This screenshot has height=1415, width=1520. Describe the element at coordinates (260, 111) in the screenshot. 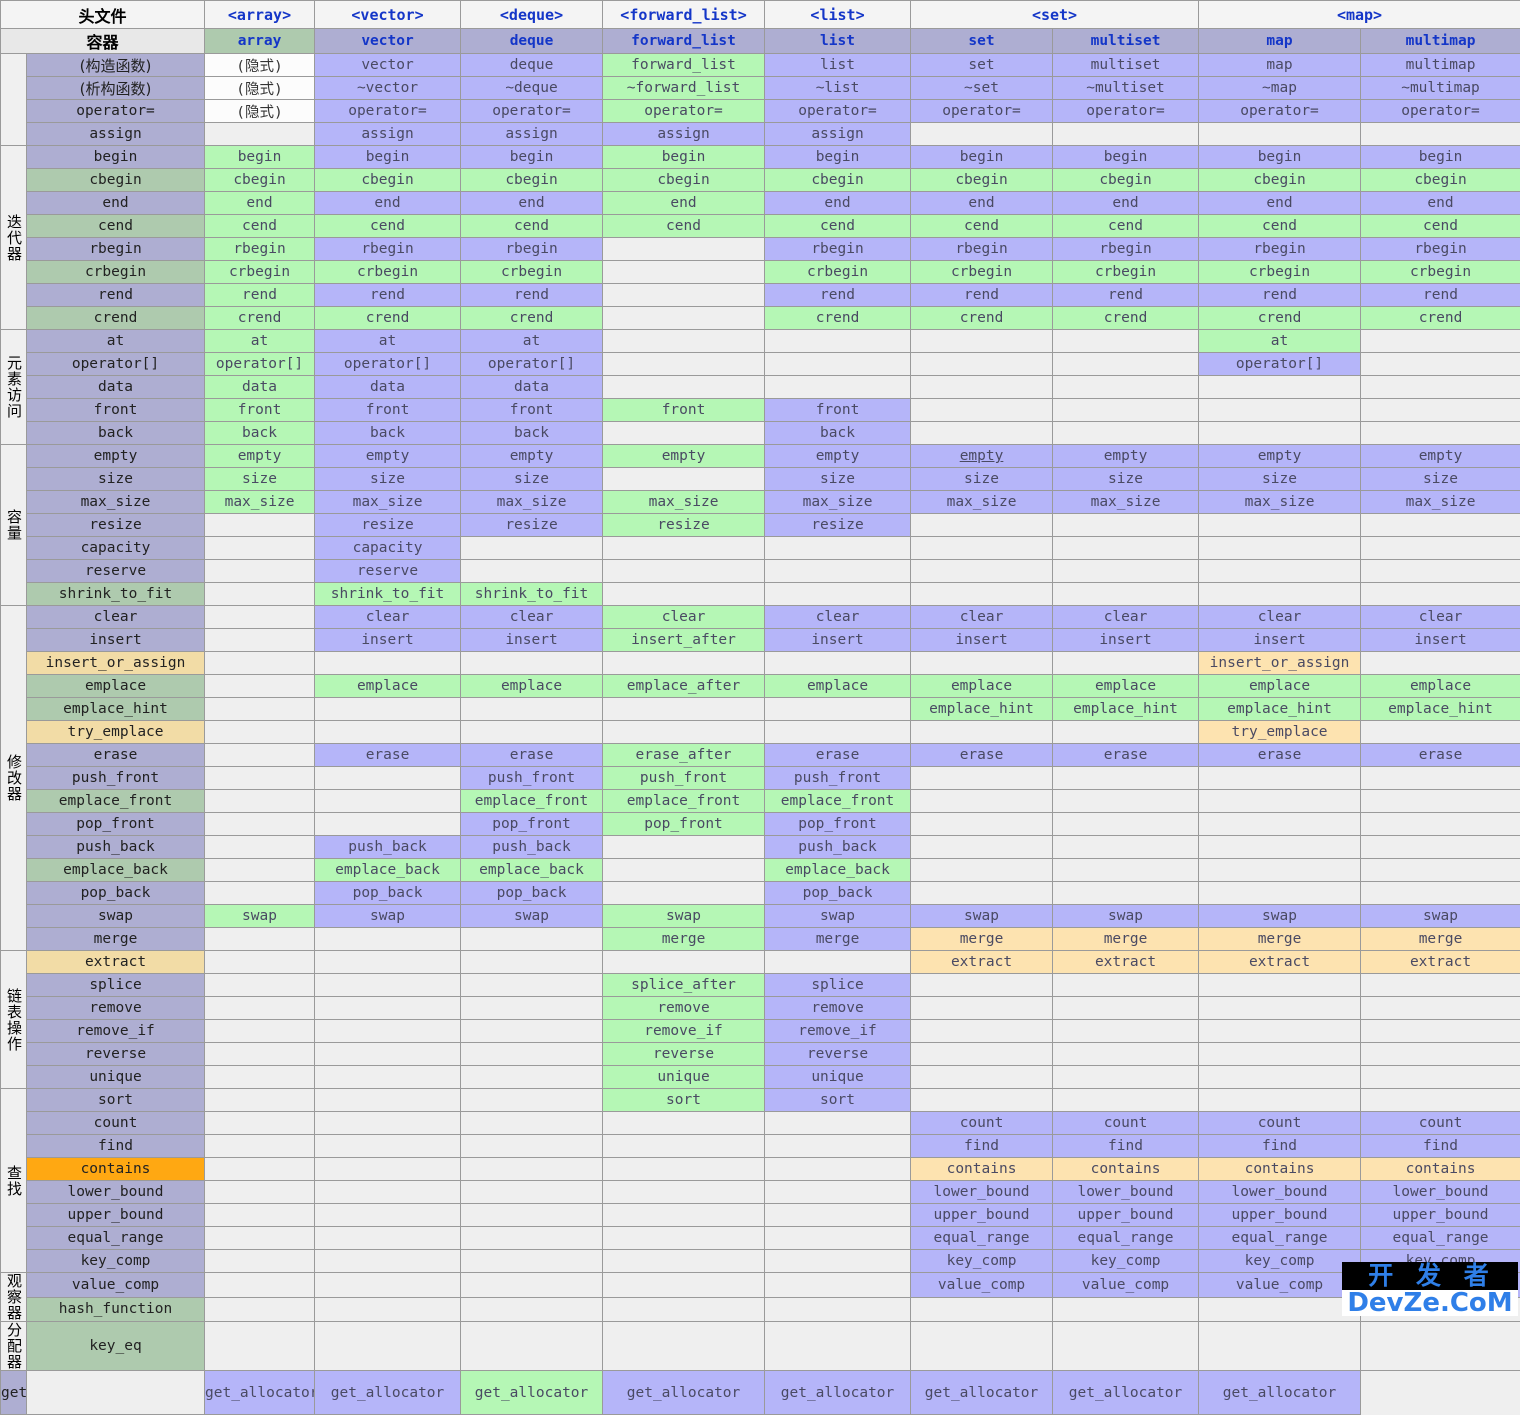

I see `member-cell-array: (隐式)` at that location.